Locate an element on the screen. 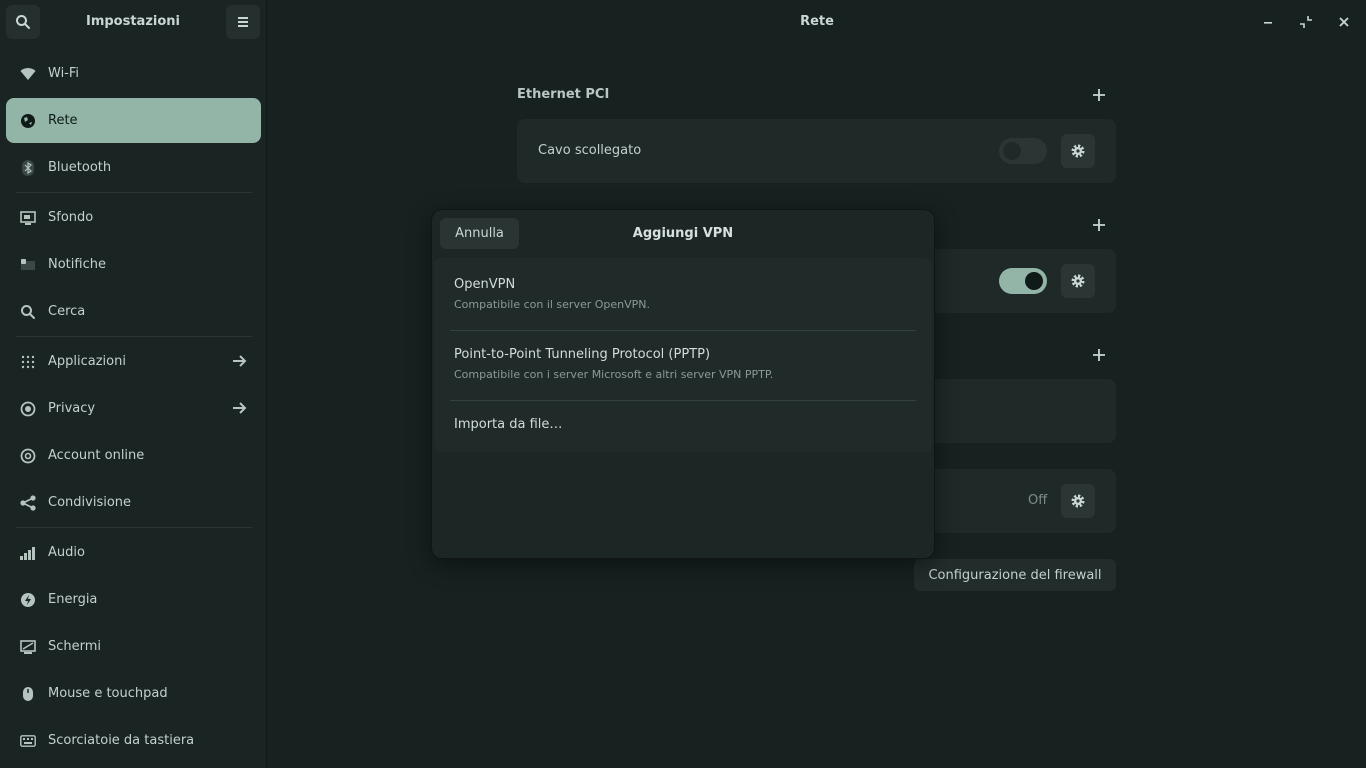 This screenshot has height=768, width=1366. displays-icon is located at coordinates (28, 647).